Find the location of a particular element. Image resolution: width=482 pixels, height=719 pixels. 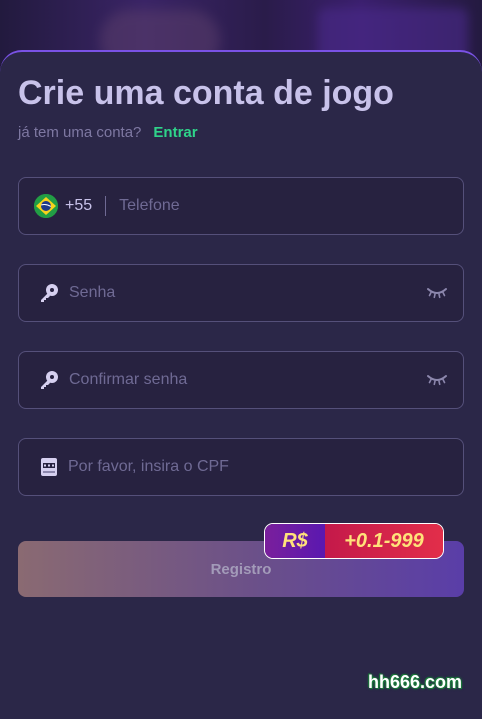

password-input: Senha is located at coordinates (92, 293).